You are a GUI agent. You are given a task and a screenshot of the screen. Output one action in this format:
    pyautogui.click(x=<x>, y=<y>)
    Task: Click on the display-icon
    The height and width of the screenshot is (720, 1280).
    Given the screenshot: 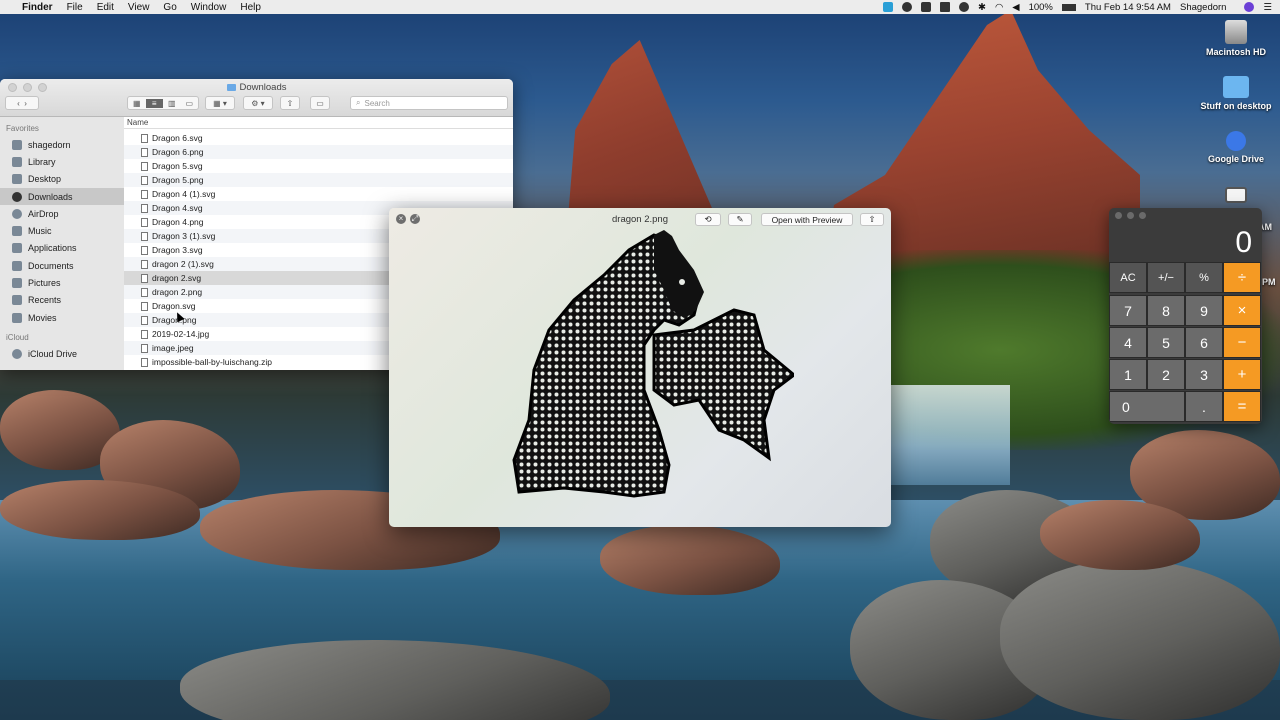 What is the action you would take?
    pyautogui.click(x=945, y=7)
    